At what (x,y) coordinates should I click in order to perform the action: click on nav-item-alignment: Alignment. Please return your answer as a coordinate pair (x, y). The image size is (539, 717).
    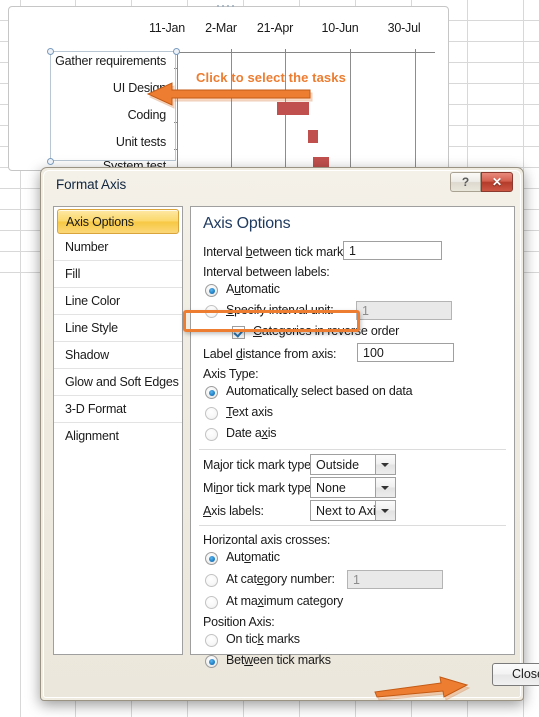
    Looking at the image, I should click on (118, 436).